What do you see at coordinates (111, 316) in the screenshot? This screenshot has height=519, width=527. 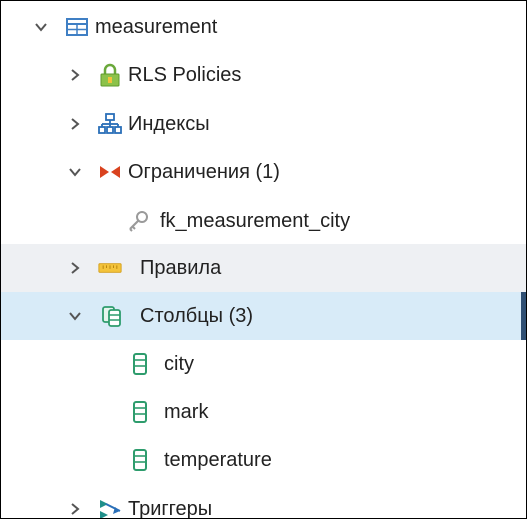 I see `columns-icon` at bounding box center [111, 316].